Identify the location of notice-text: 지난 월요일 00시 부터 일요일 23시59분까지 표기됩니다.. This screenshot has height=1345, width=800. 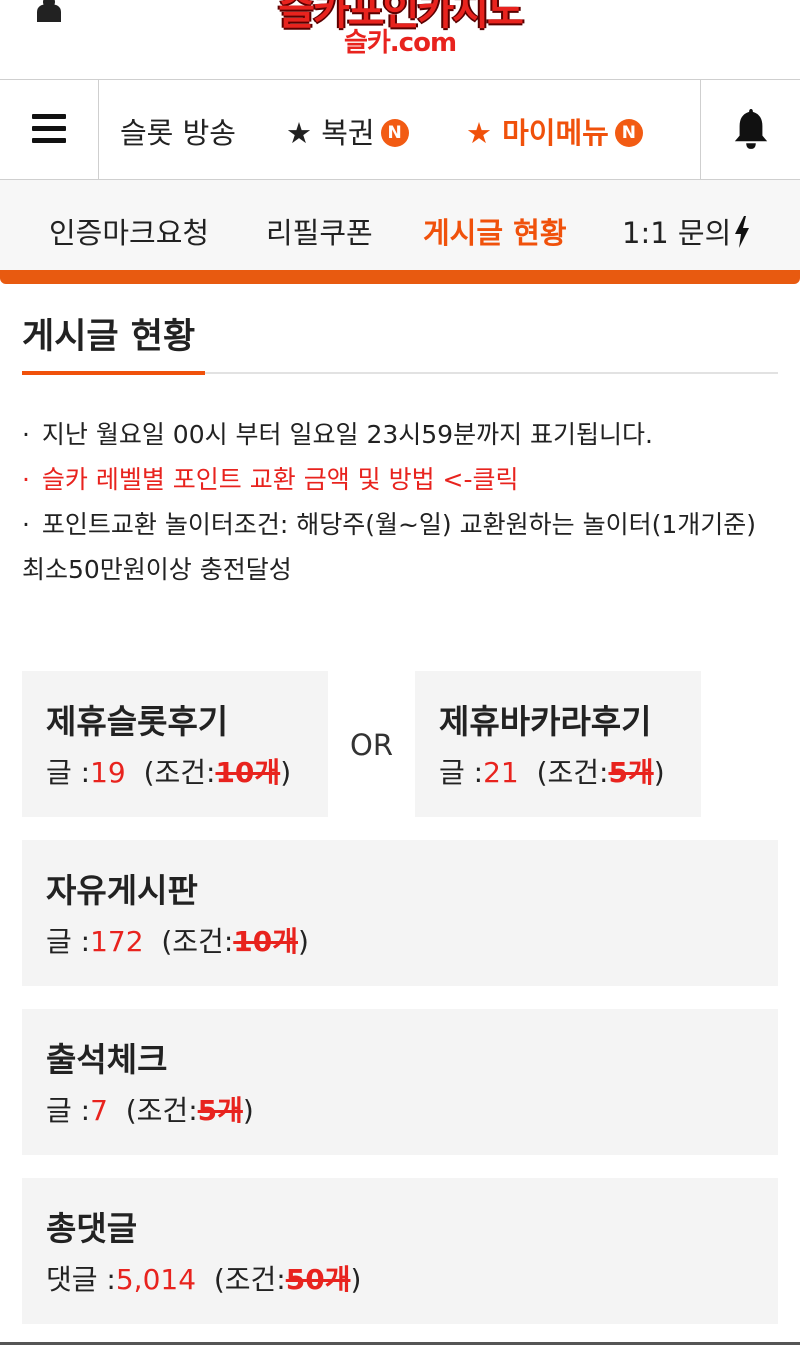
(347, 434).